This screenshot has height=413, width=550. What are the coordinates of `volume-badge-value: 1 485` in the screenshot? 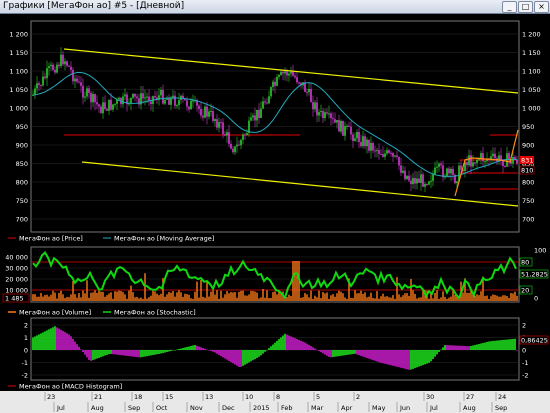 It's located at (14, 299).